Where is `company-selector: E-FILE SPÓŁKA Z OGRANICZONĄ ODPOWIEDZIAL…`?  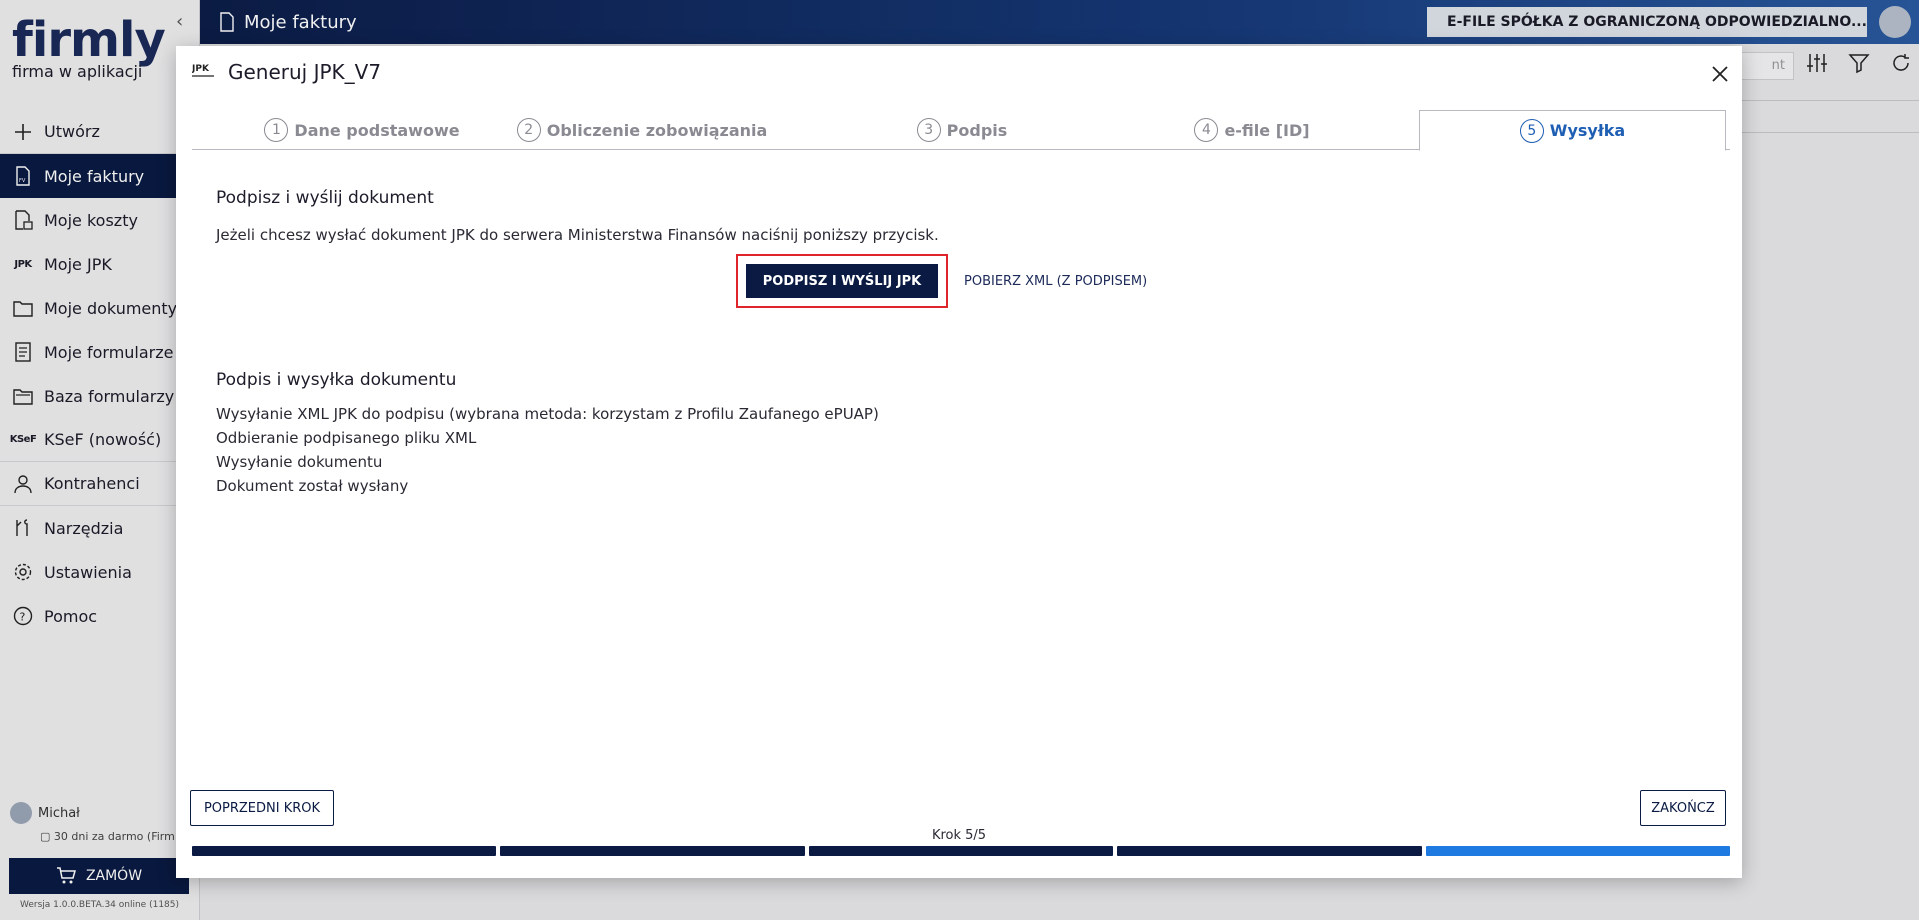 company-selector: E-FILE SPÓŁKA Z OGRANICZONĄ ODPOWIEDZIAL… is located at coordinates (1647, 22).